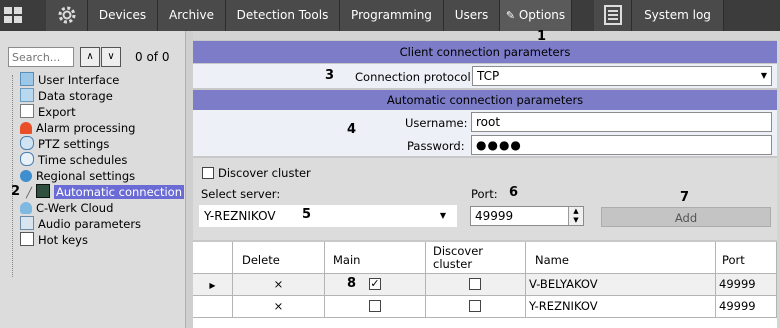 The image size is (780, 328). I want to click on protocol-select: TCP ▼, so click(622, 76).